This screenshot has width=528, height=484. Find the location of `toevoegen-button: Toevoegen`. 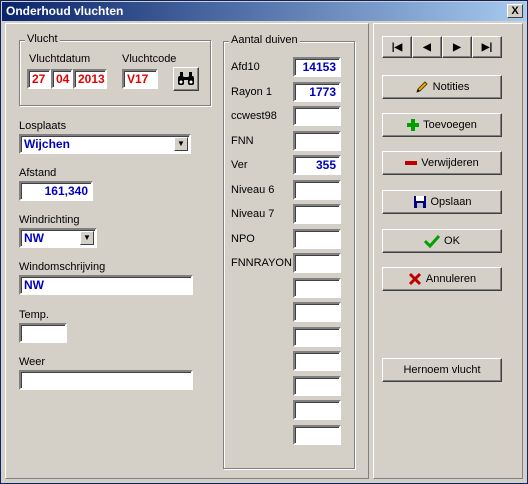

toevoegen-button: Toevoegen is located at coordinates (442, 125).